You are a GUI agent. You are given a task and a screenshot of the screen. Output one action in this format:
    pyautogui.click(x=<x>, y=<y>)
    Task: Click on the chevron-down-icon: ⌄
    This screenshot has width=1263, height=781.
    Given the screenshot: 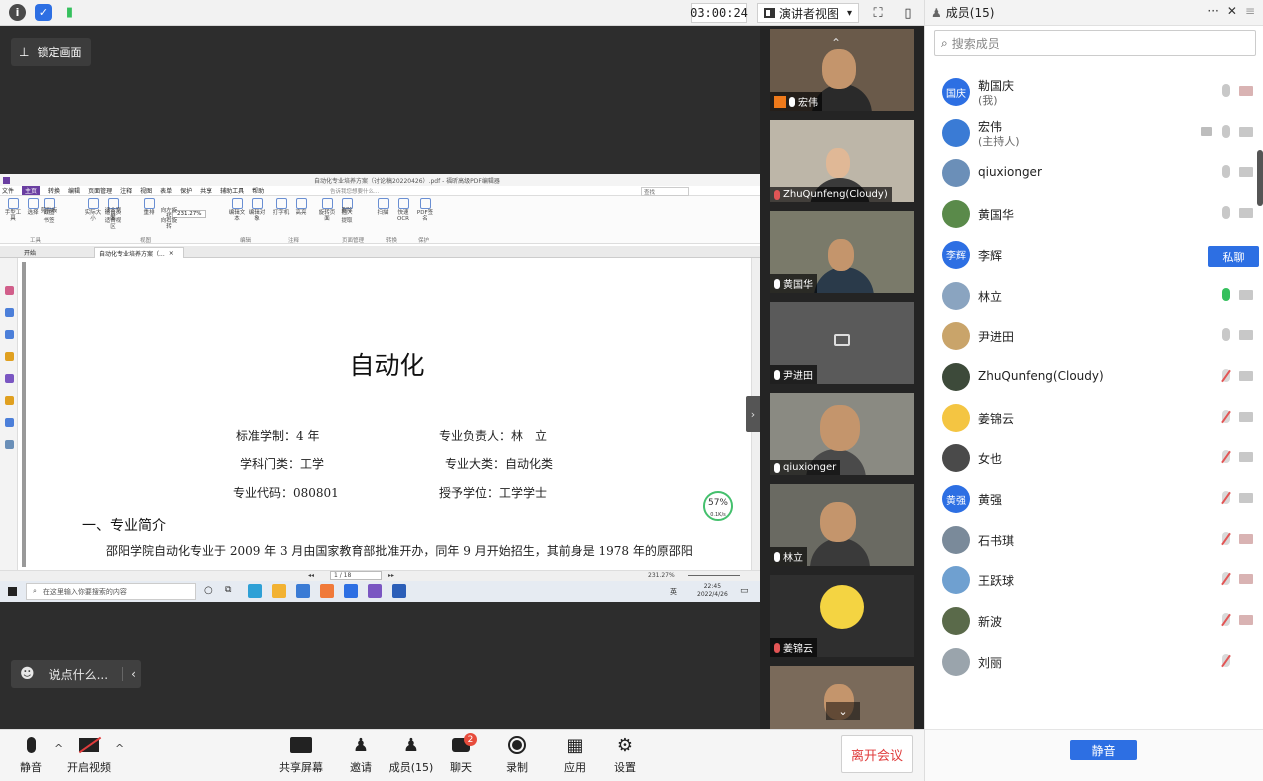 What is the action you would take?
    pyautogui.click(x=843, y=711)
    